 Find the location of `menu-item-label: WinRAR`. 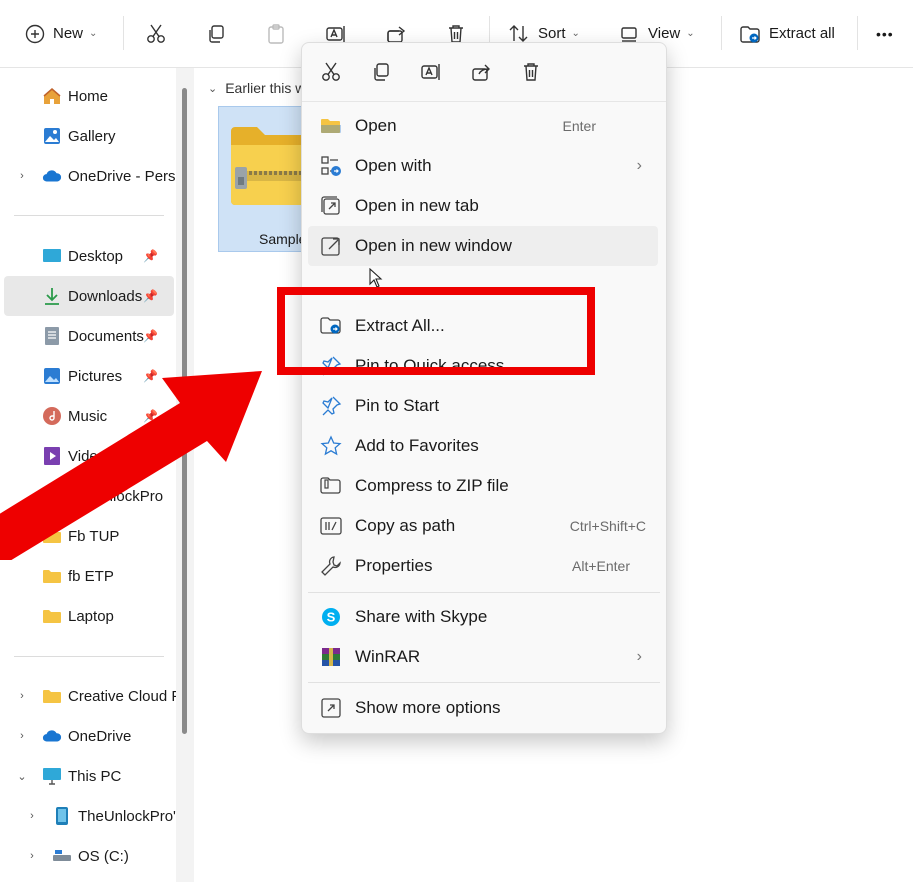

menu-item-label: WinRAR is located at coordinates (388, 656).